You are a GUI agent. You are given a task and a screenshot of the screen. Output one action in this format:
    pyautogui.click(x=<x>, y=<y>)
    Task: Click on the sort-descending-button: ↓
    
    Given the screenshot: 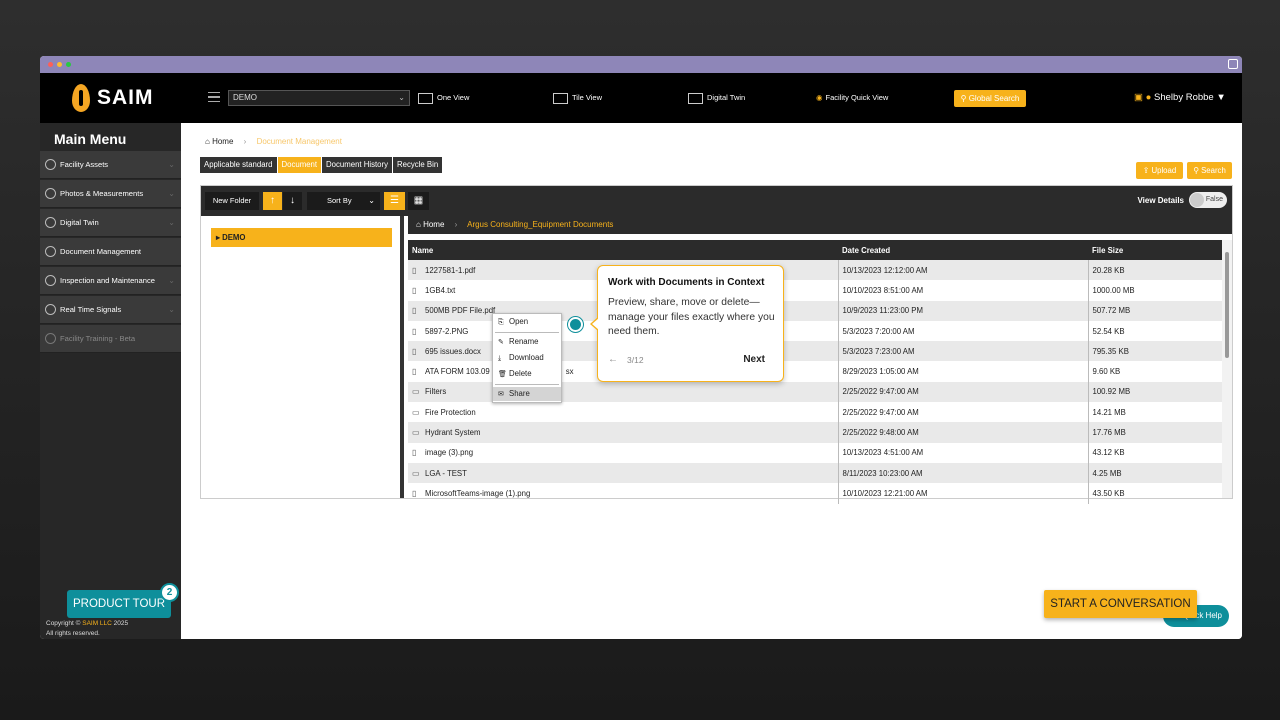 What is the action you would take?
    pyautogui.click(x=292, y=201)
    